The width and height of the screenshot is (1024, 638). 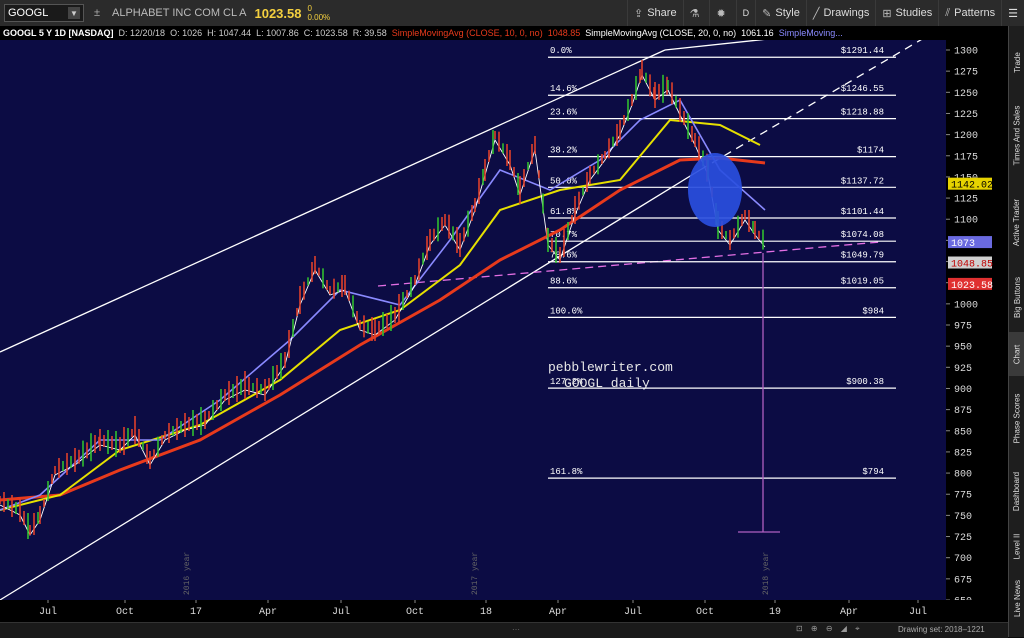 I want to click on info-close: C: 1023.58, so click(x=325, y=33).